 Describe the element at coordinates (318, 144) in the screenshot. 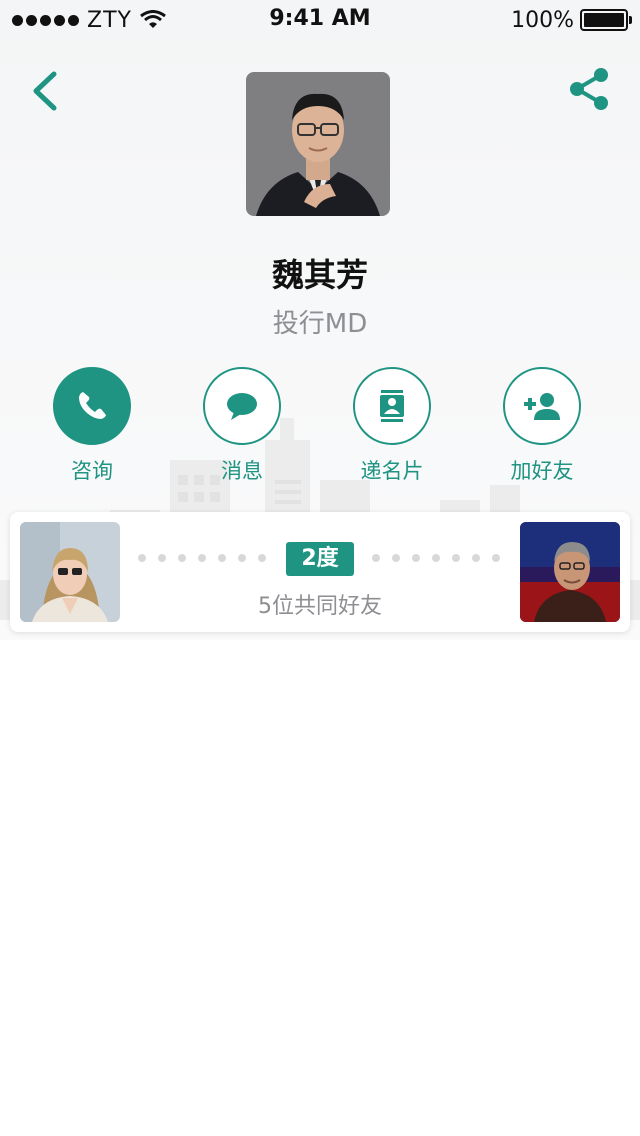

I see `profile-avatar` at that location.